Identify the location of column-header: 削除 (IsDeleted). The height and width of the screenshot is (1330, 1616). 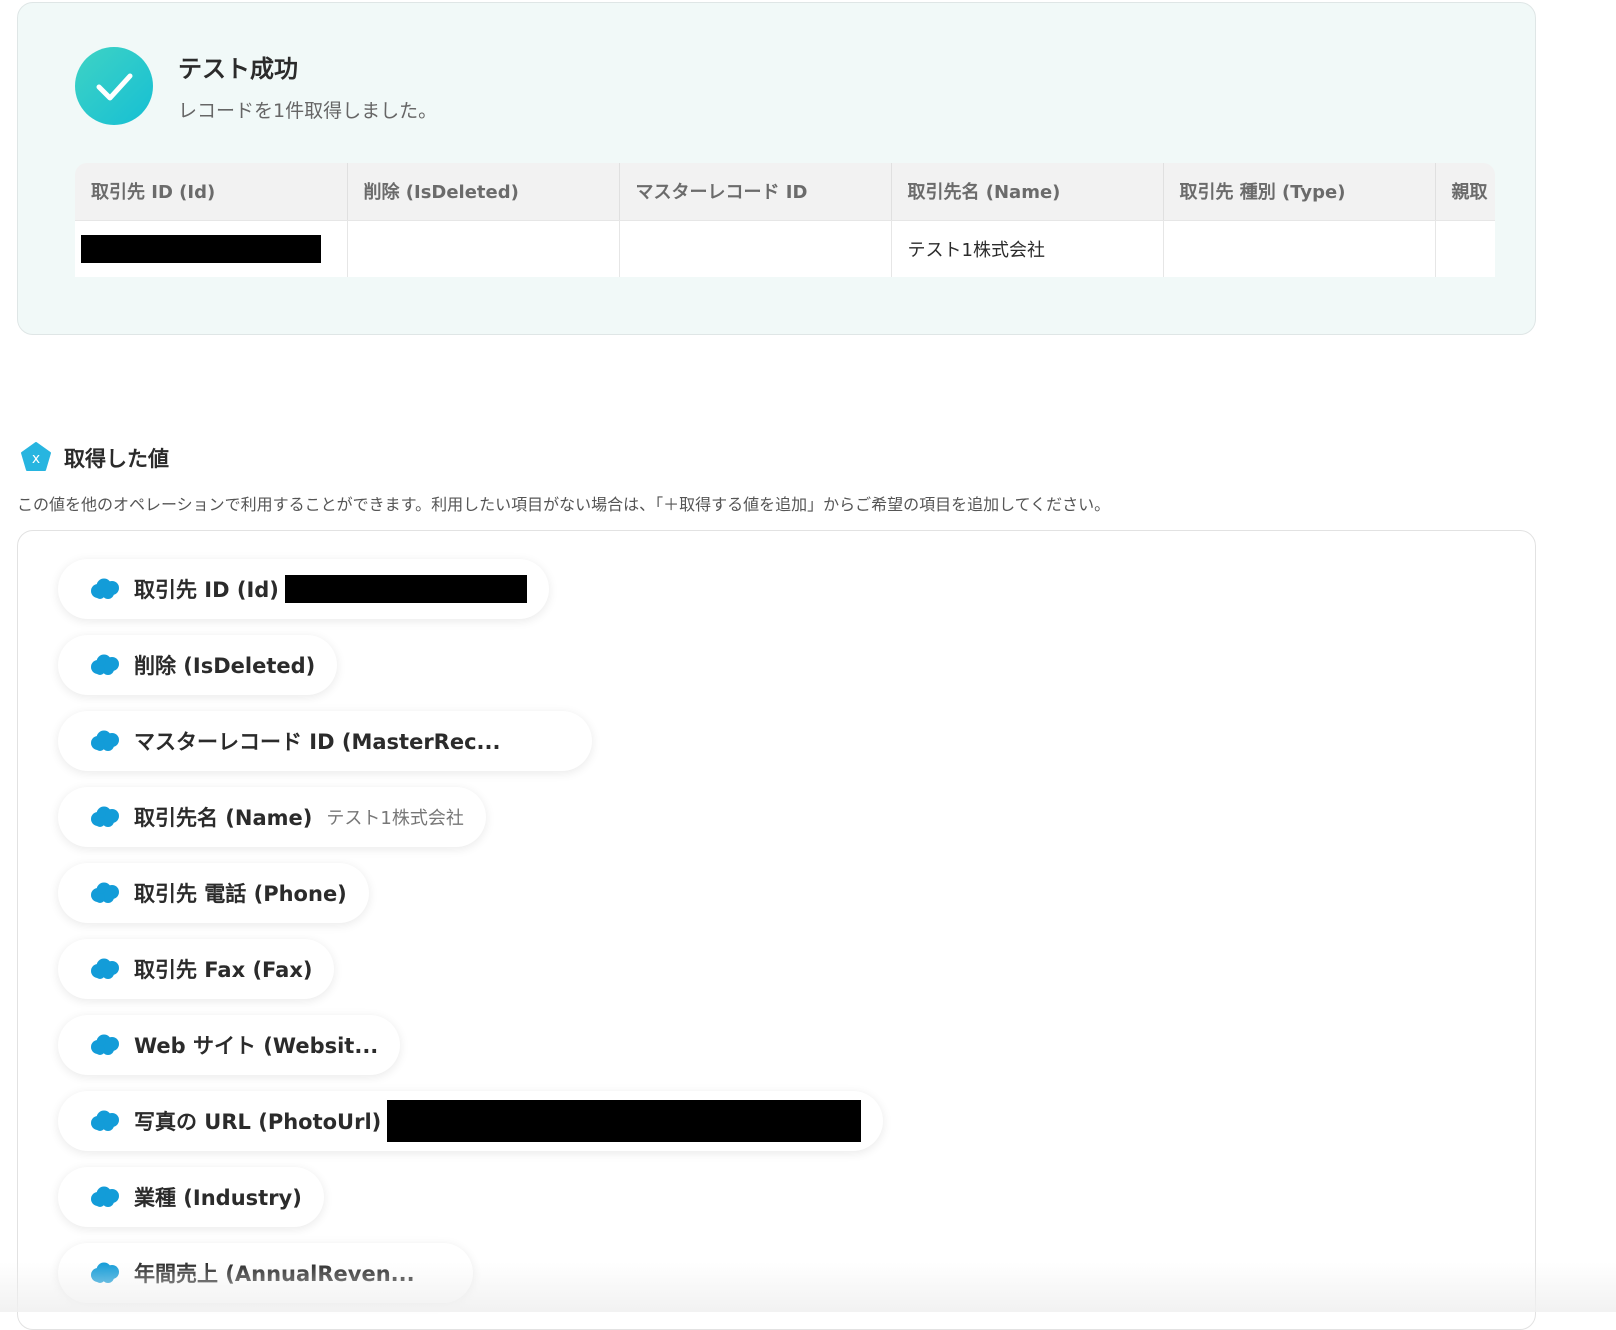
(483, 192).